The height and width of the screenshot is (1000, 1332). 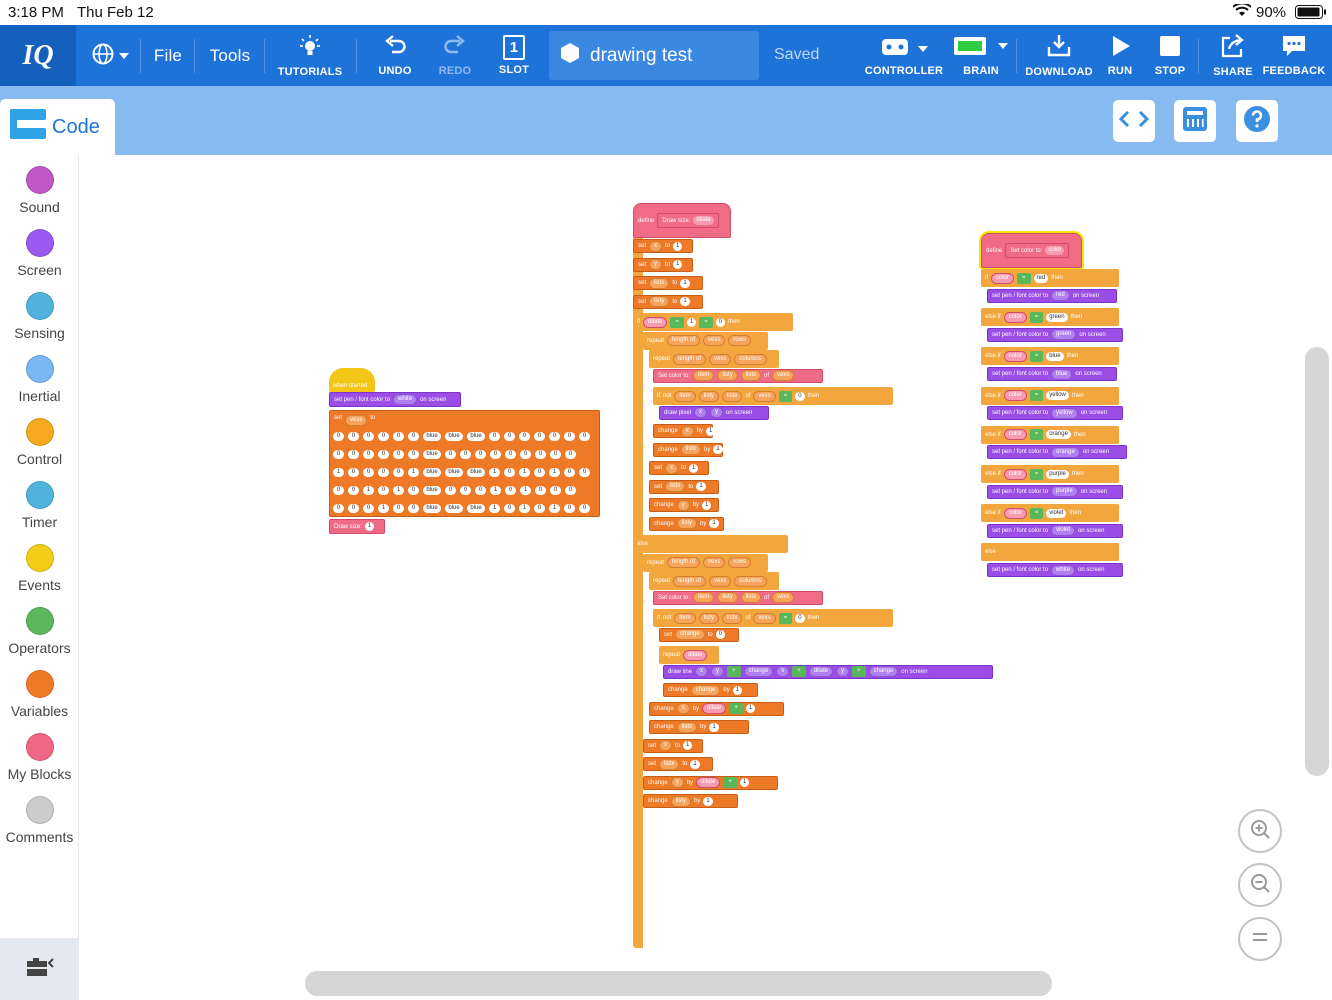 What do you see at coordinates (758, 671) in the screenshot?
I see `block-token: change` at bounding box center [758, 671].